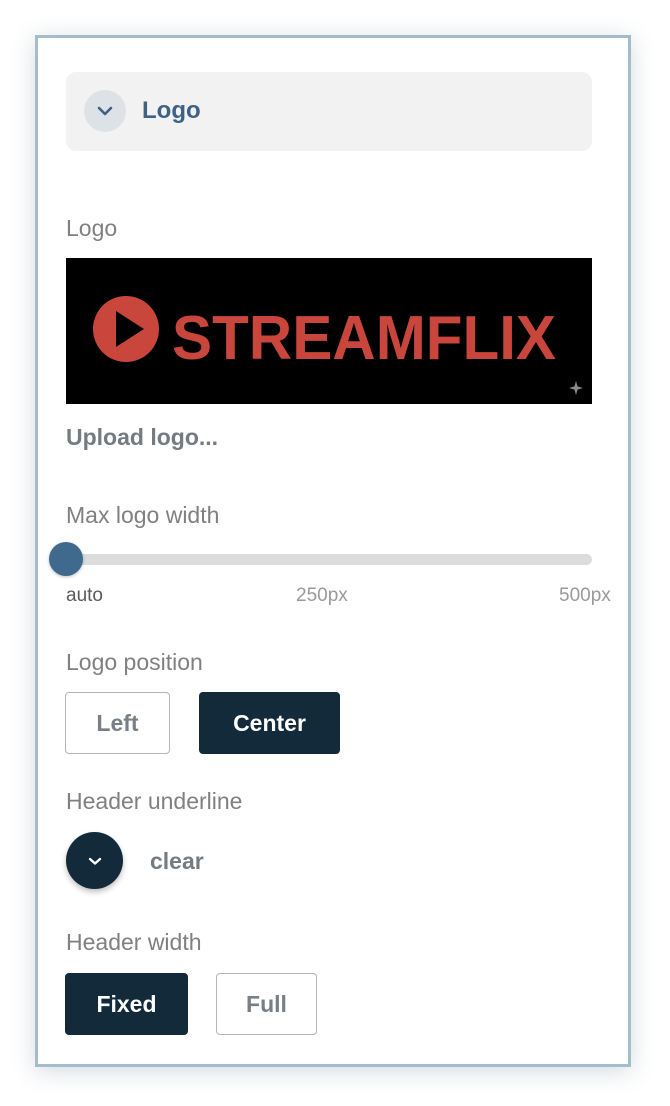  What do you see at coordinates (143, 515) in the screenshot?
I see `max-logo-width-label: Max logo width` at bounding box center [143, 515].